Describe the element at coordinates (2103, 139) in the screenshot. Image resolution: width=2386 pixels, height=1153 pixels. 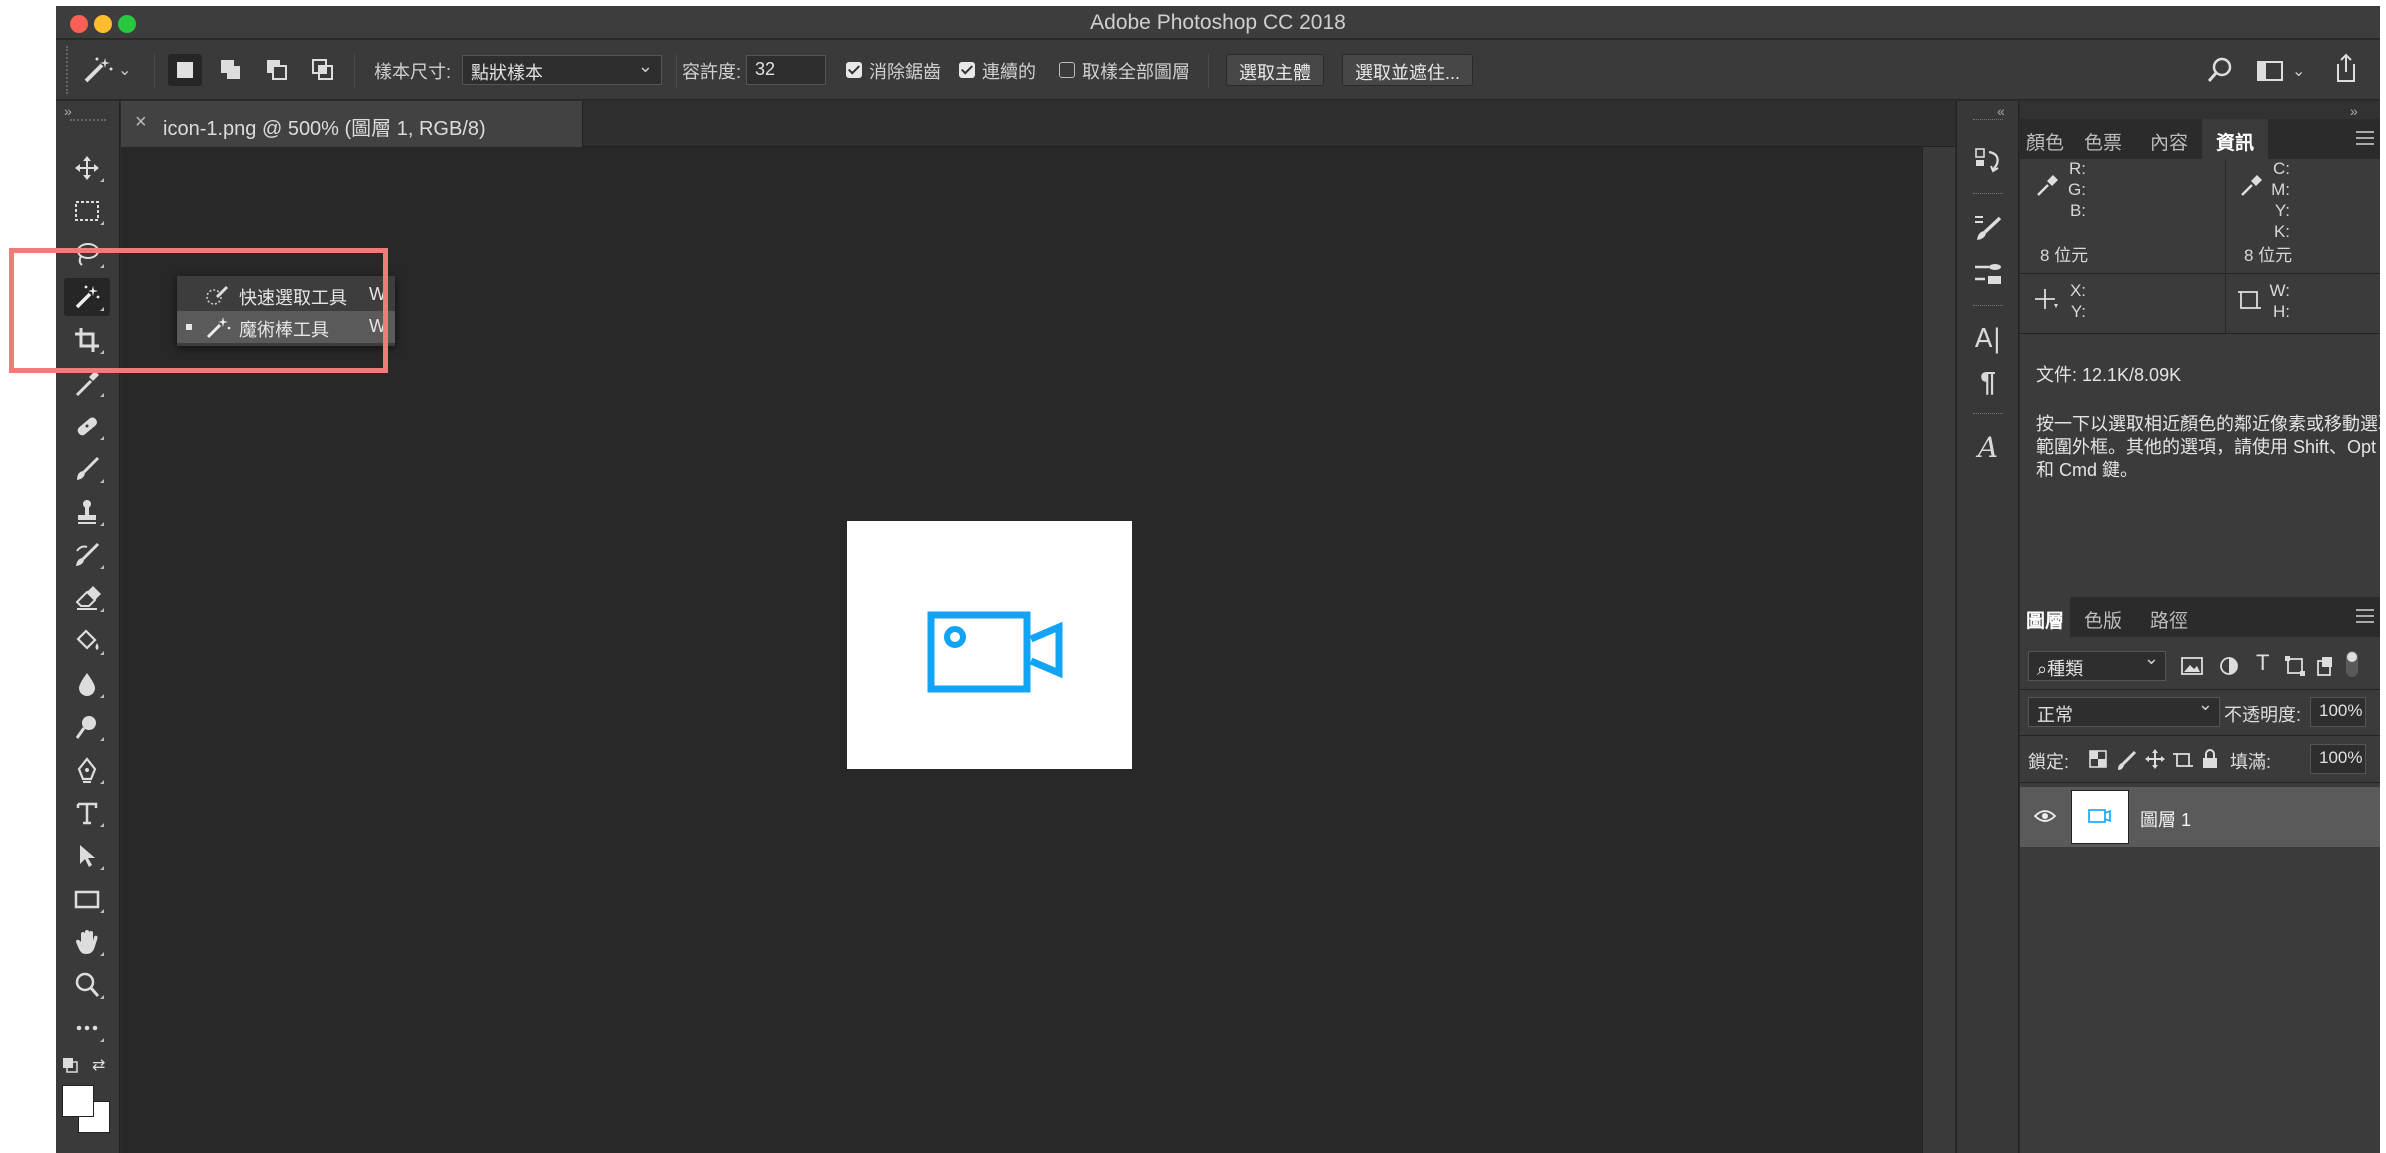
I see `tab-swatches: 色票` at that location.